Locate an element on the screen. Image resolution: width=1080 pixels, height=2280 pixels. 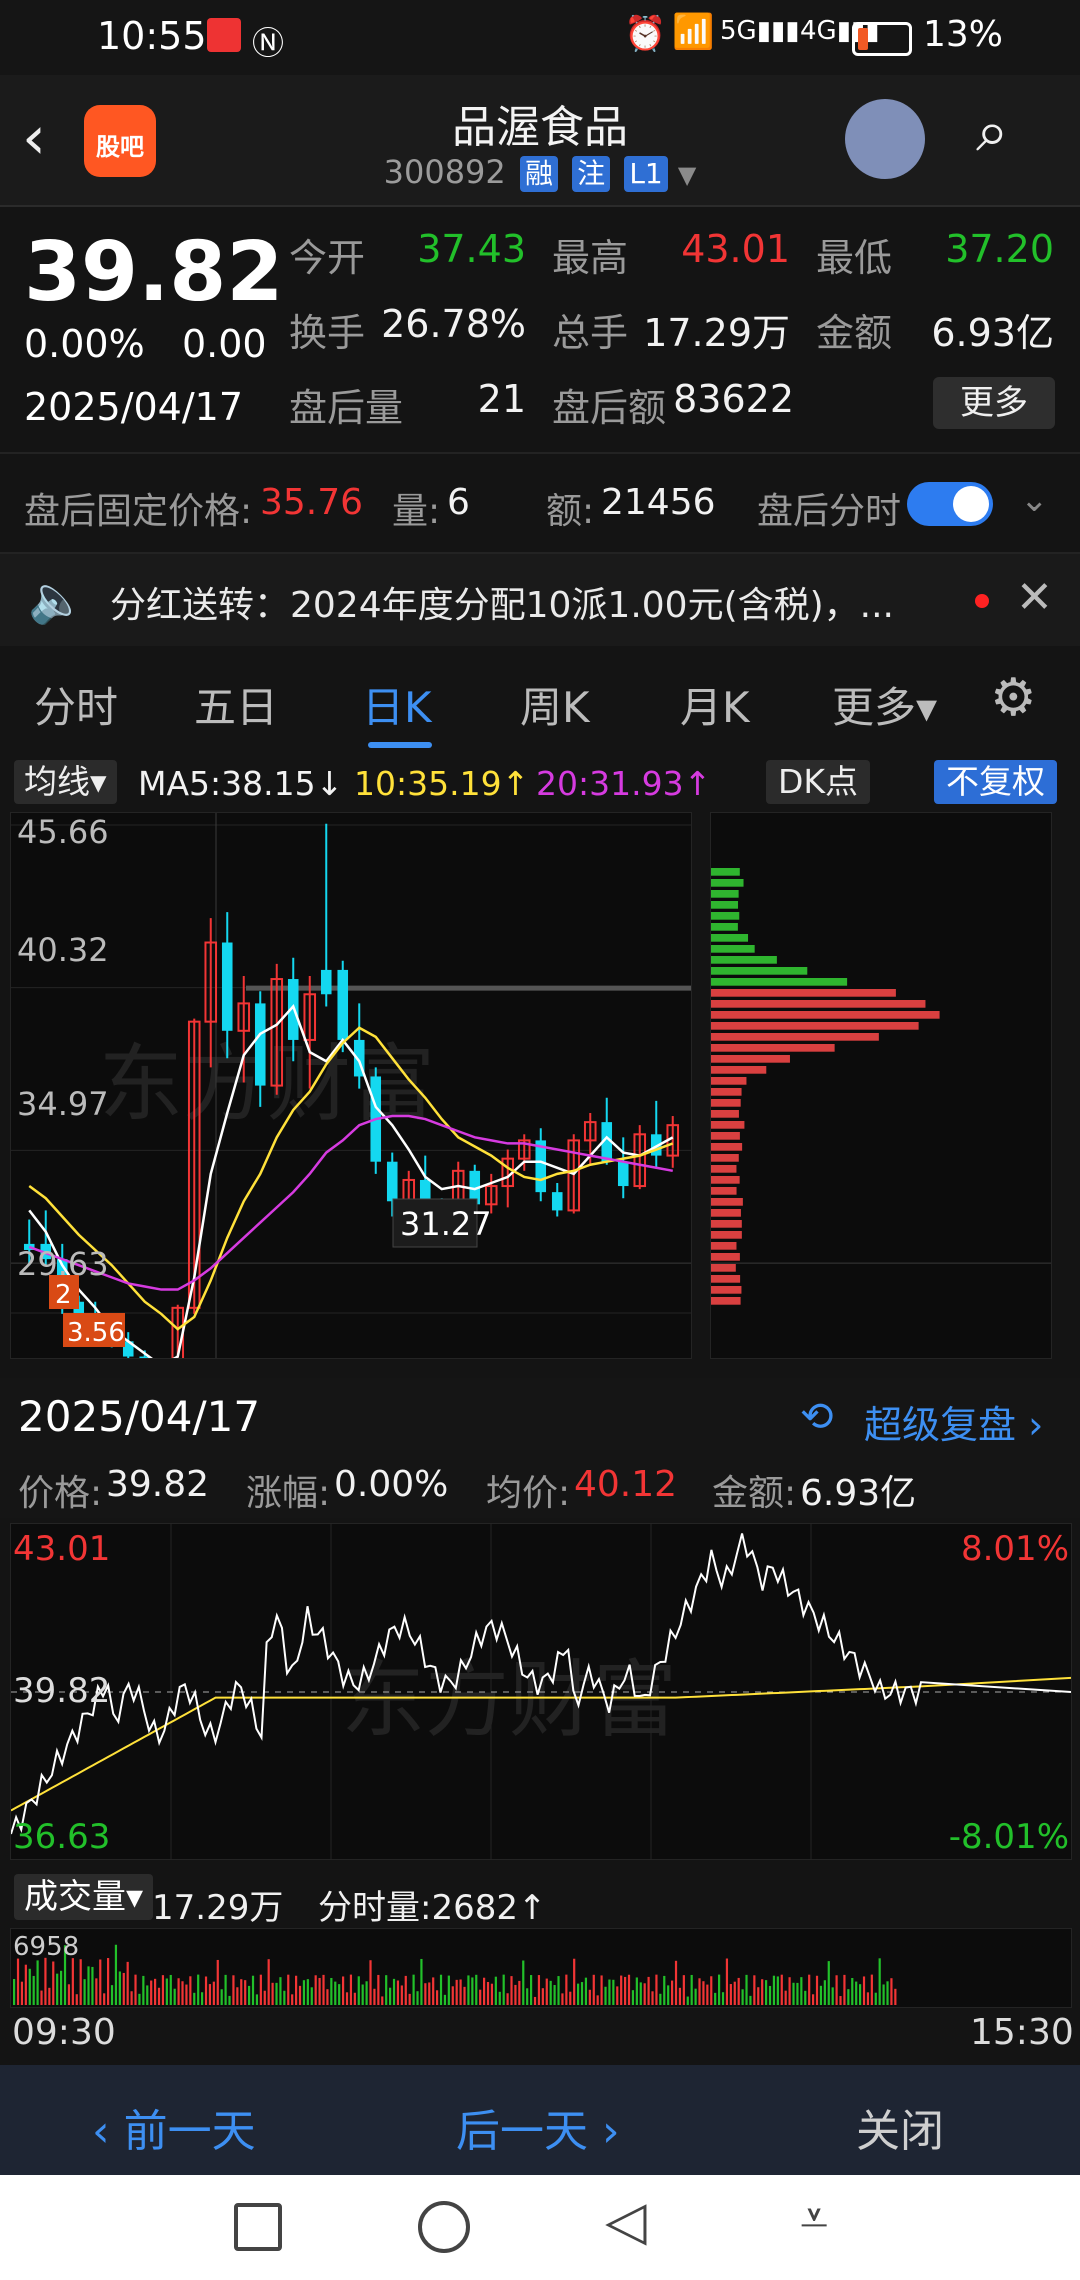
dk-point-button: DK点 is located at coordinates (818, 782).